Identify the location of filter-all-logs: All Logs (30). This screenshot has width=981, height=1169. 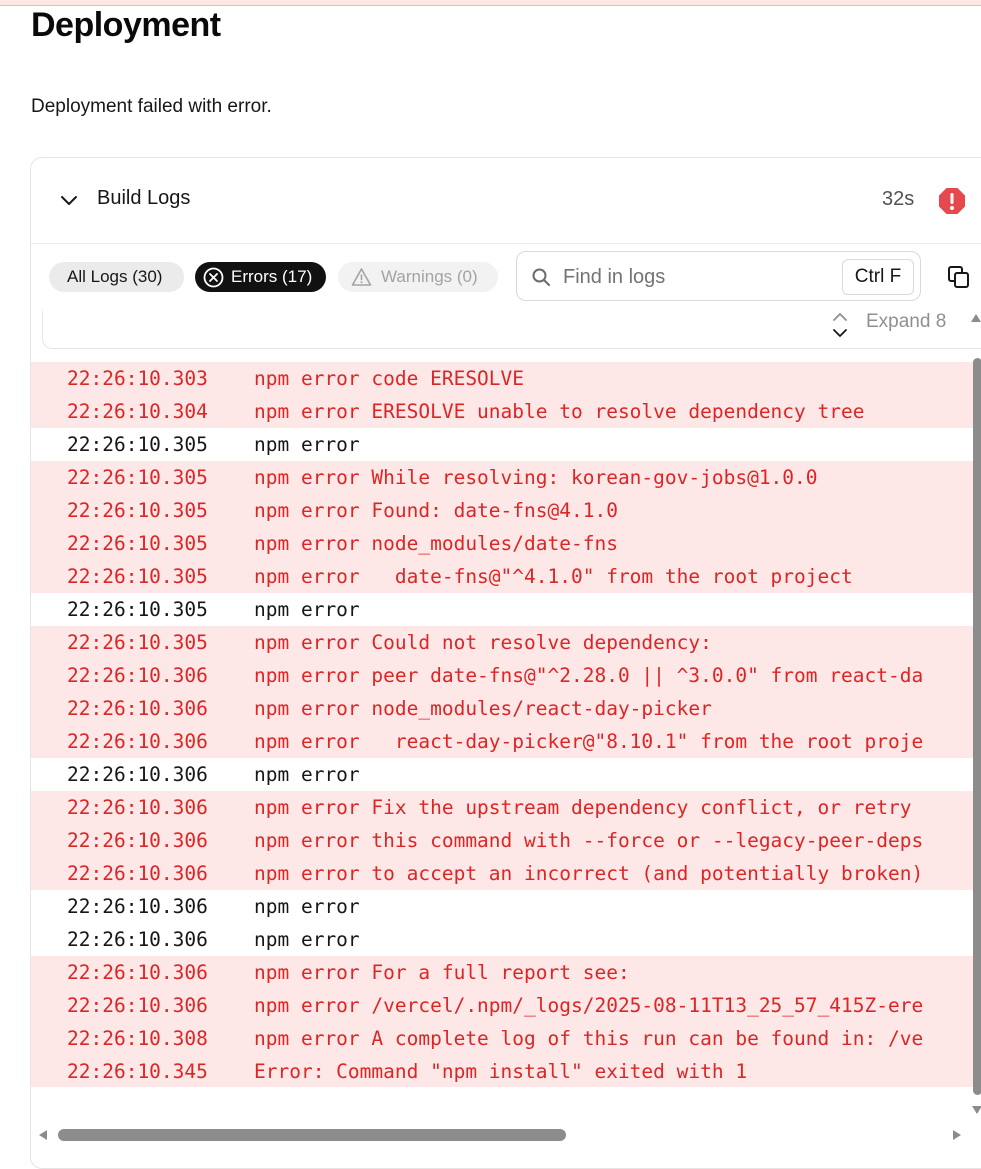
(116, 277).